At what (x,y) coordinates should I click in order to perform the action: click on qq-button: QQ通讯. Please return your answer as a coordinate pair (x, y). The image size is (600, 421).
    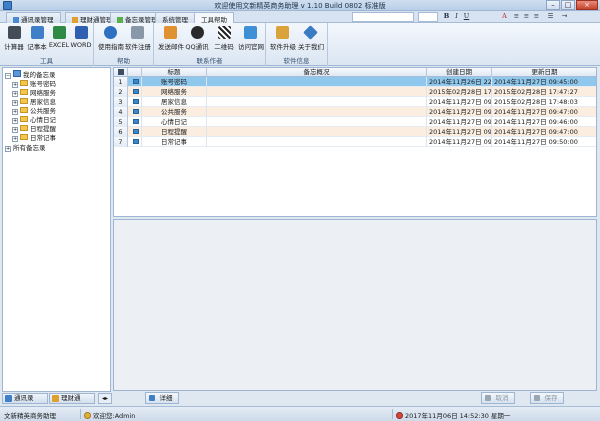
    Looking at the image, I should click on (197, 38).